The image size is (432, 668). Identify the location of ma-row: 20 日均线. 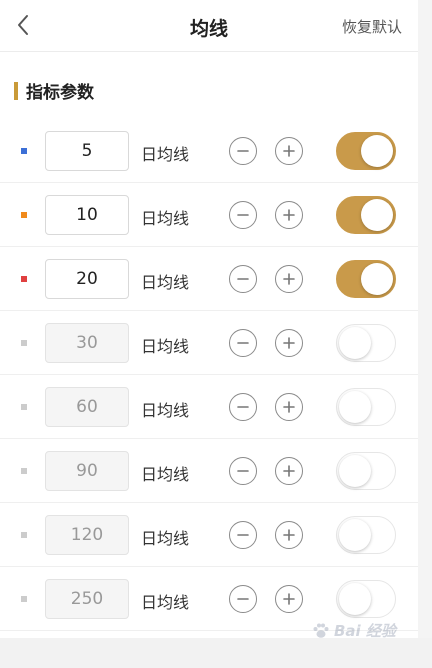
(209, 279).